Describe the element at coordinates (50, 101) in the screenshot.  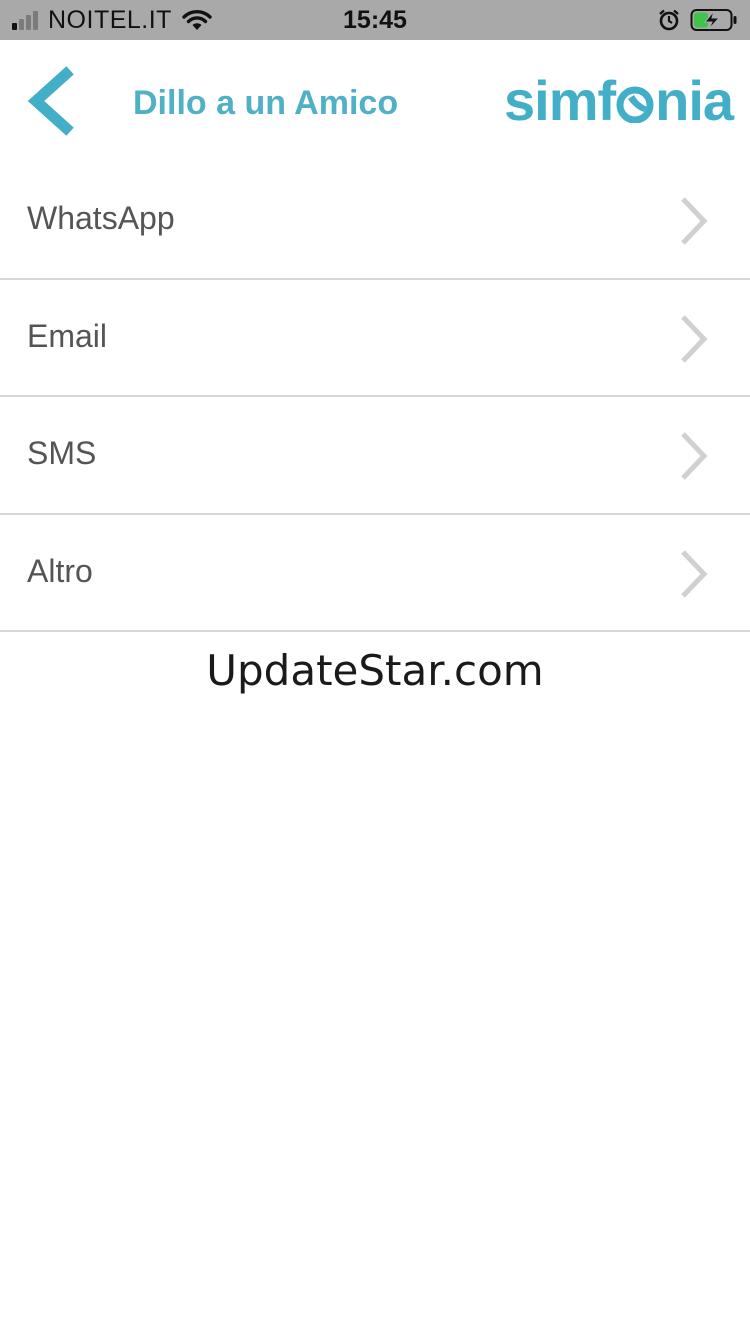
I see `chevron-left-icon` at that location.